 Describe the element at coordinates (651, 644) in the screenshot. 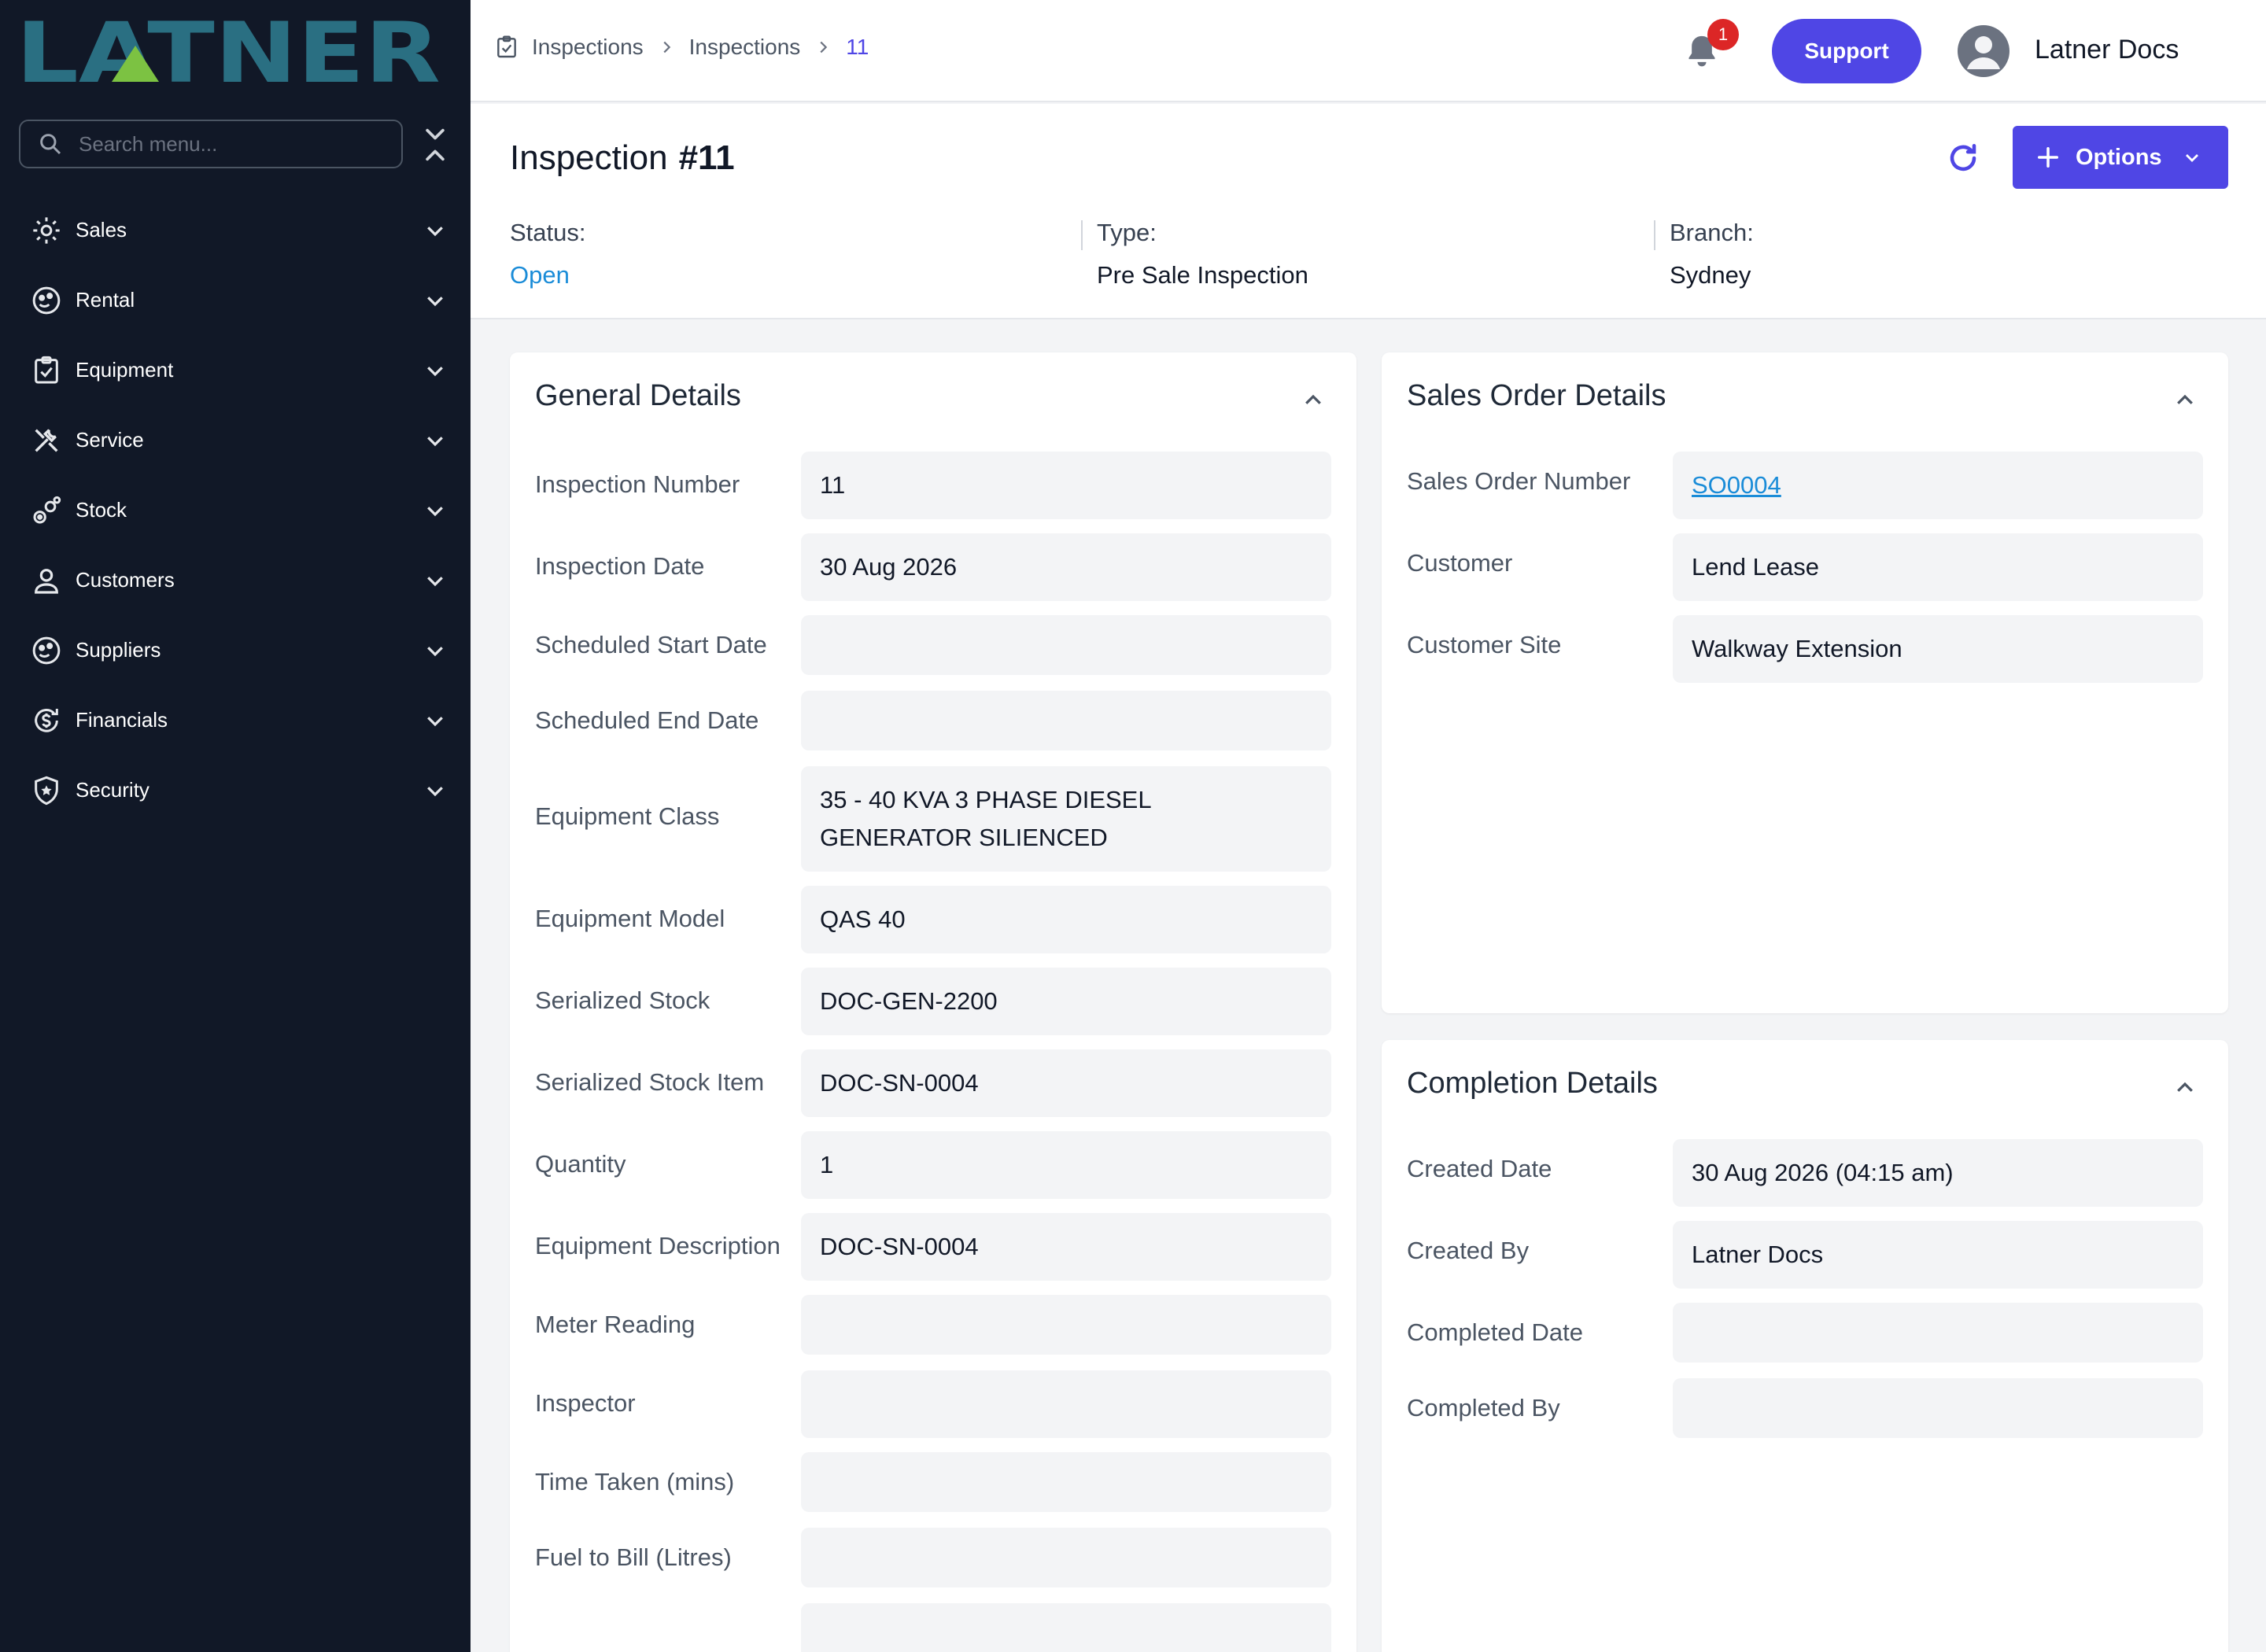

I see `field-label: Scheduled Start Date` at that location.